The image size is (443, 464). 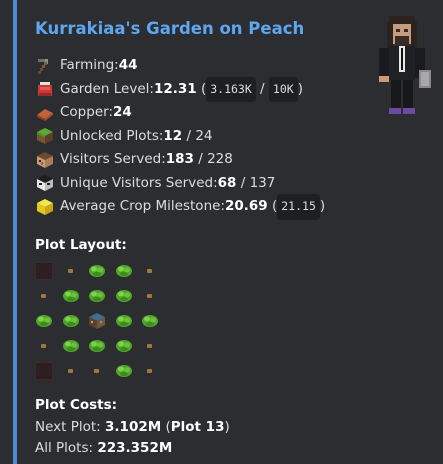 I want to click on unique-visitor-head-icon, so click(x=45, y=183).